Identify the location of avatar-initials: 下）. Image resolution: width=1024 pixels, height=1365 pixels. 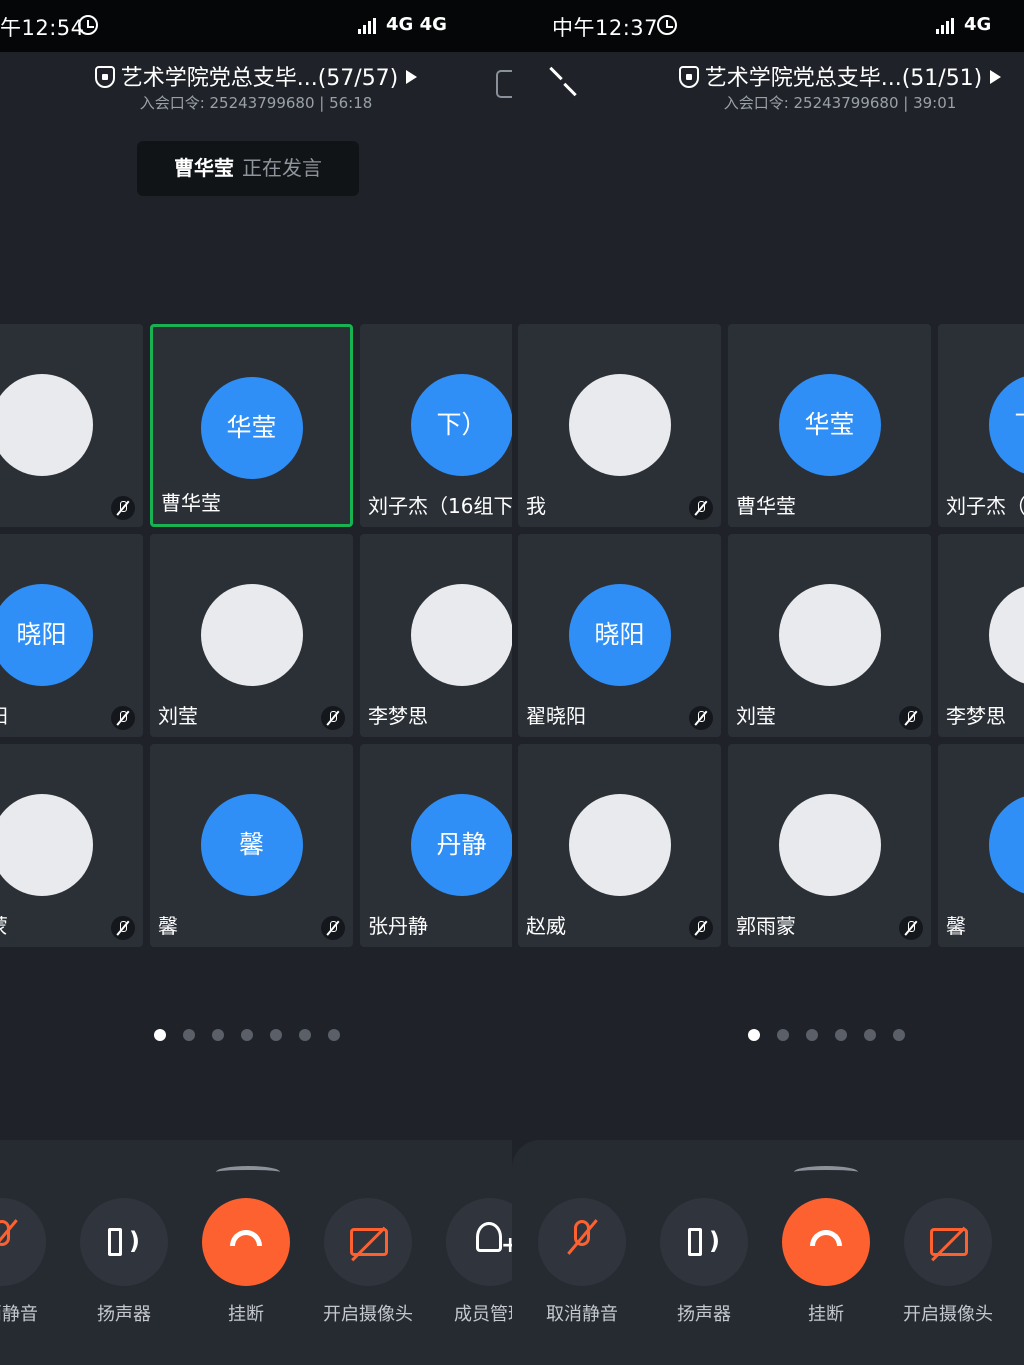
(461, 425).